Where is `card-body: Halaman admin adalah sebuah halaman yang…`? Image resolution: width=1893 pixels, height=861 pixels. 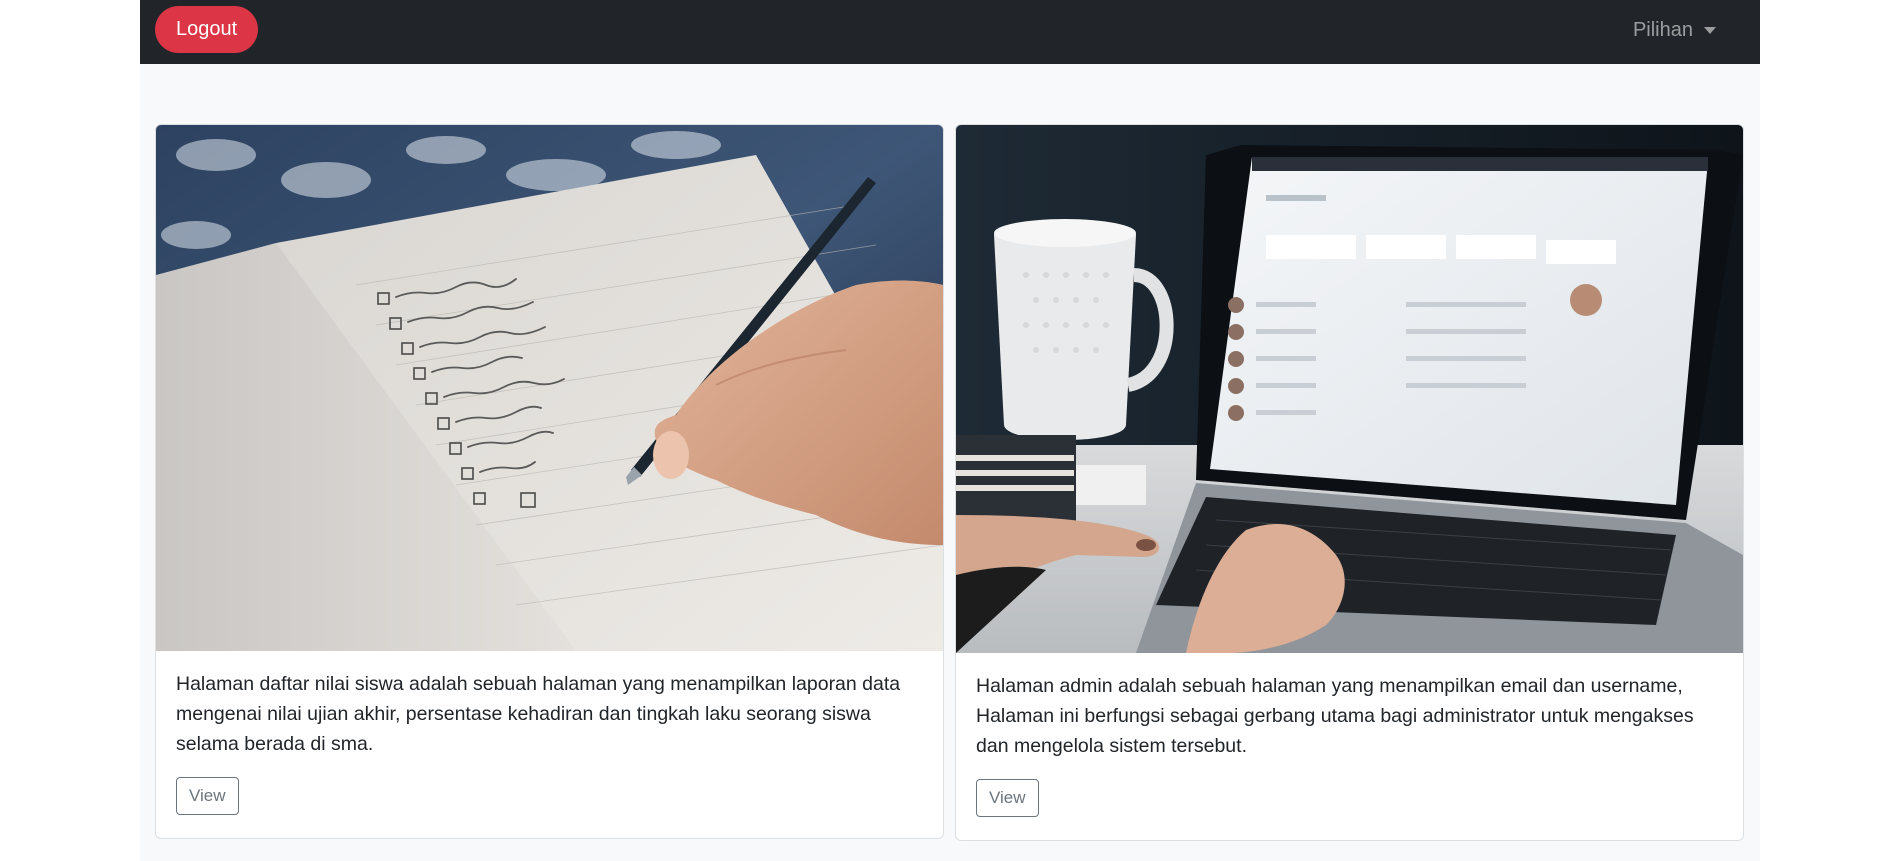 card-body: Halaman admin adalah sebuah halaman yang… is located at coordinates (1349, 745).